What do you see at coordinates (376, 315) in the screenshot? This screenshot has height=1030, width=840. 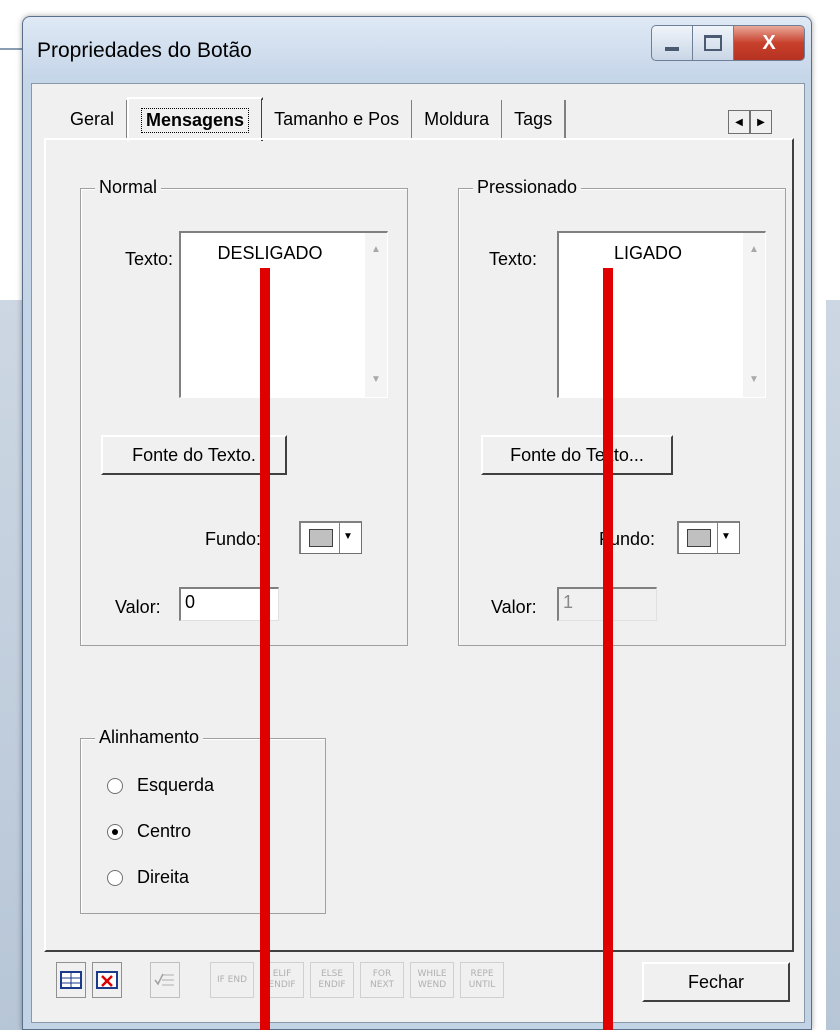 I see `normal-text-scrollbar: ▲ ▼` at bounding box center [376, 315].